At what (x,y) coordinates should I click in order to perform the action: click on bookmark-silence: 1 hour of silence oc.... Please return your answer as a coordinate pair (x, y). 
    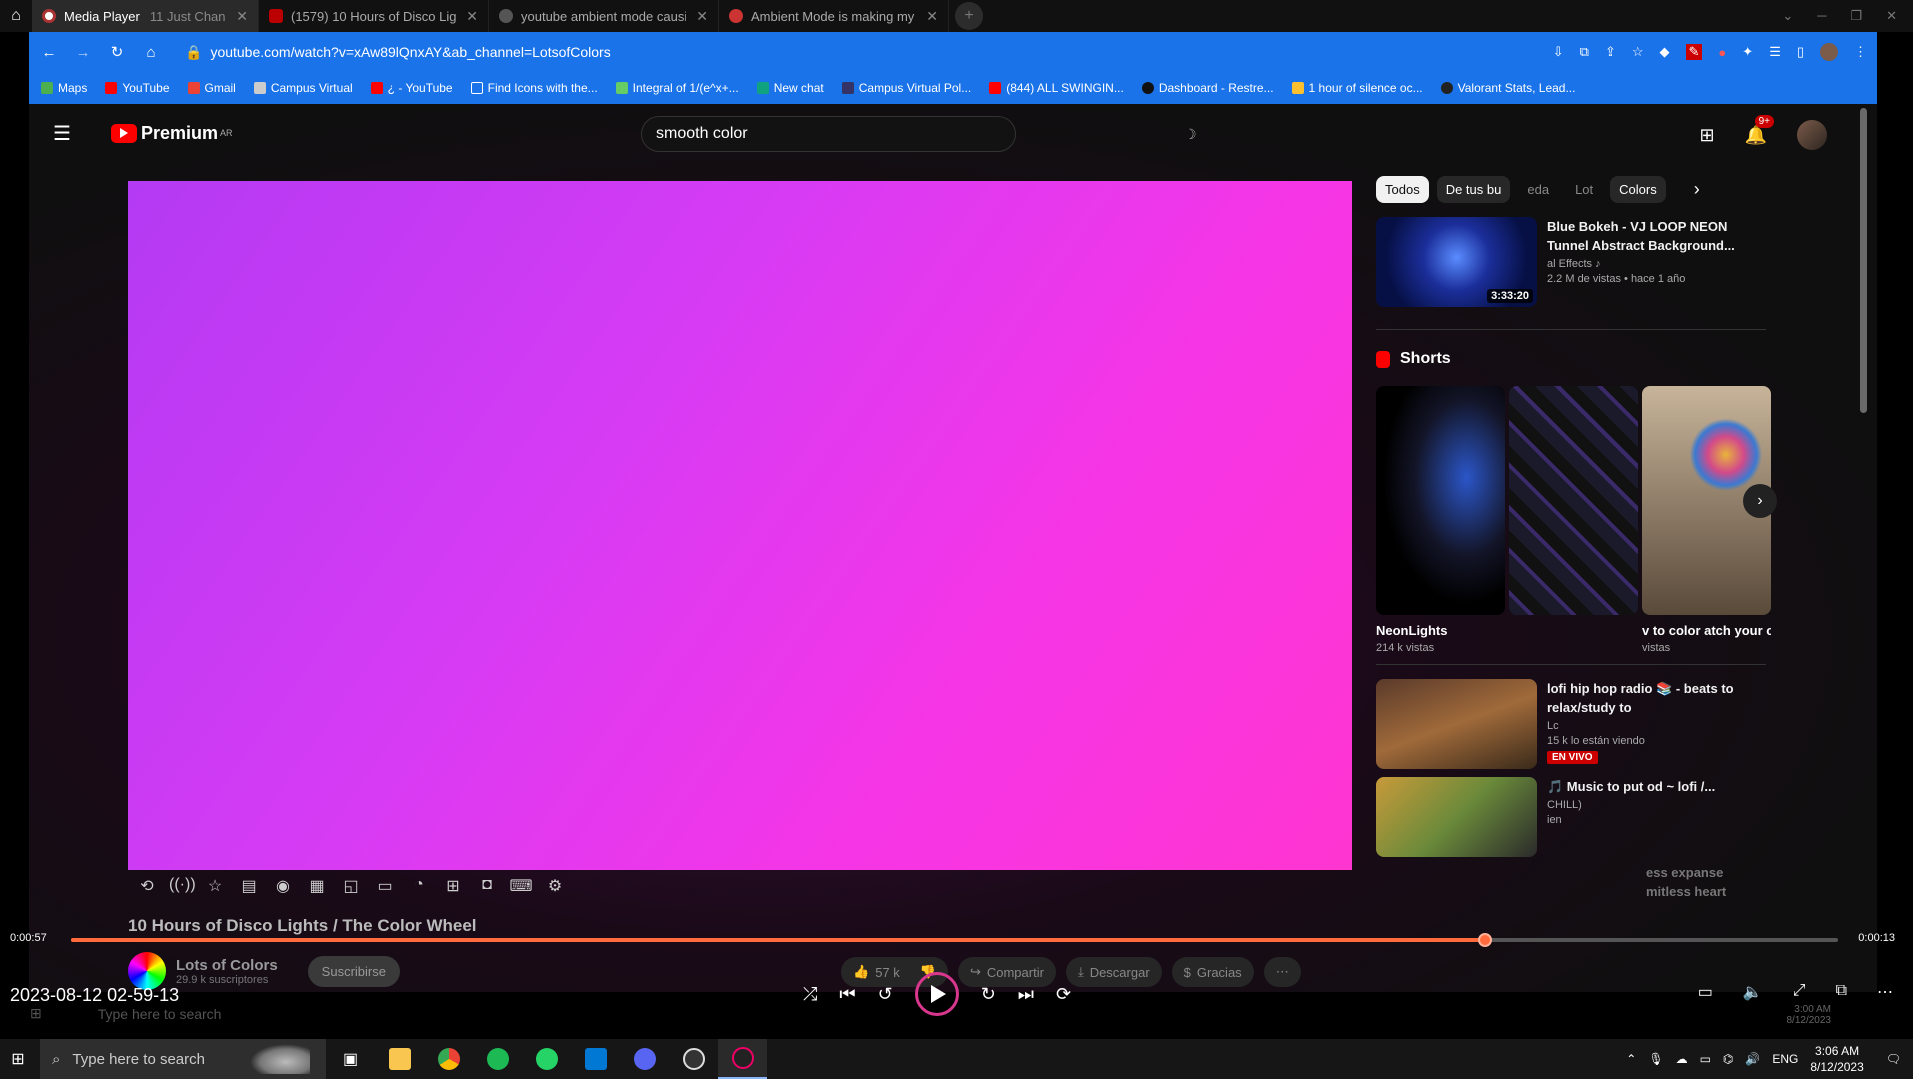
    Looking at the image, I should click on (1357, 88).